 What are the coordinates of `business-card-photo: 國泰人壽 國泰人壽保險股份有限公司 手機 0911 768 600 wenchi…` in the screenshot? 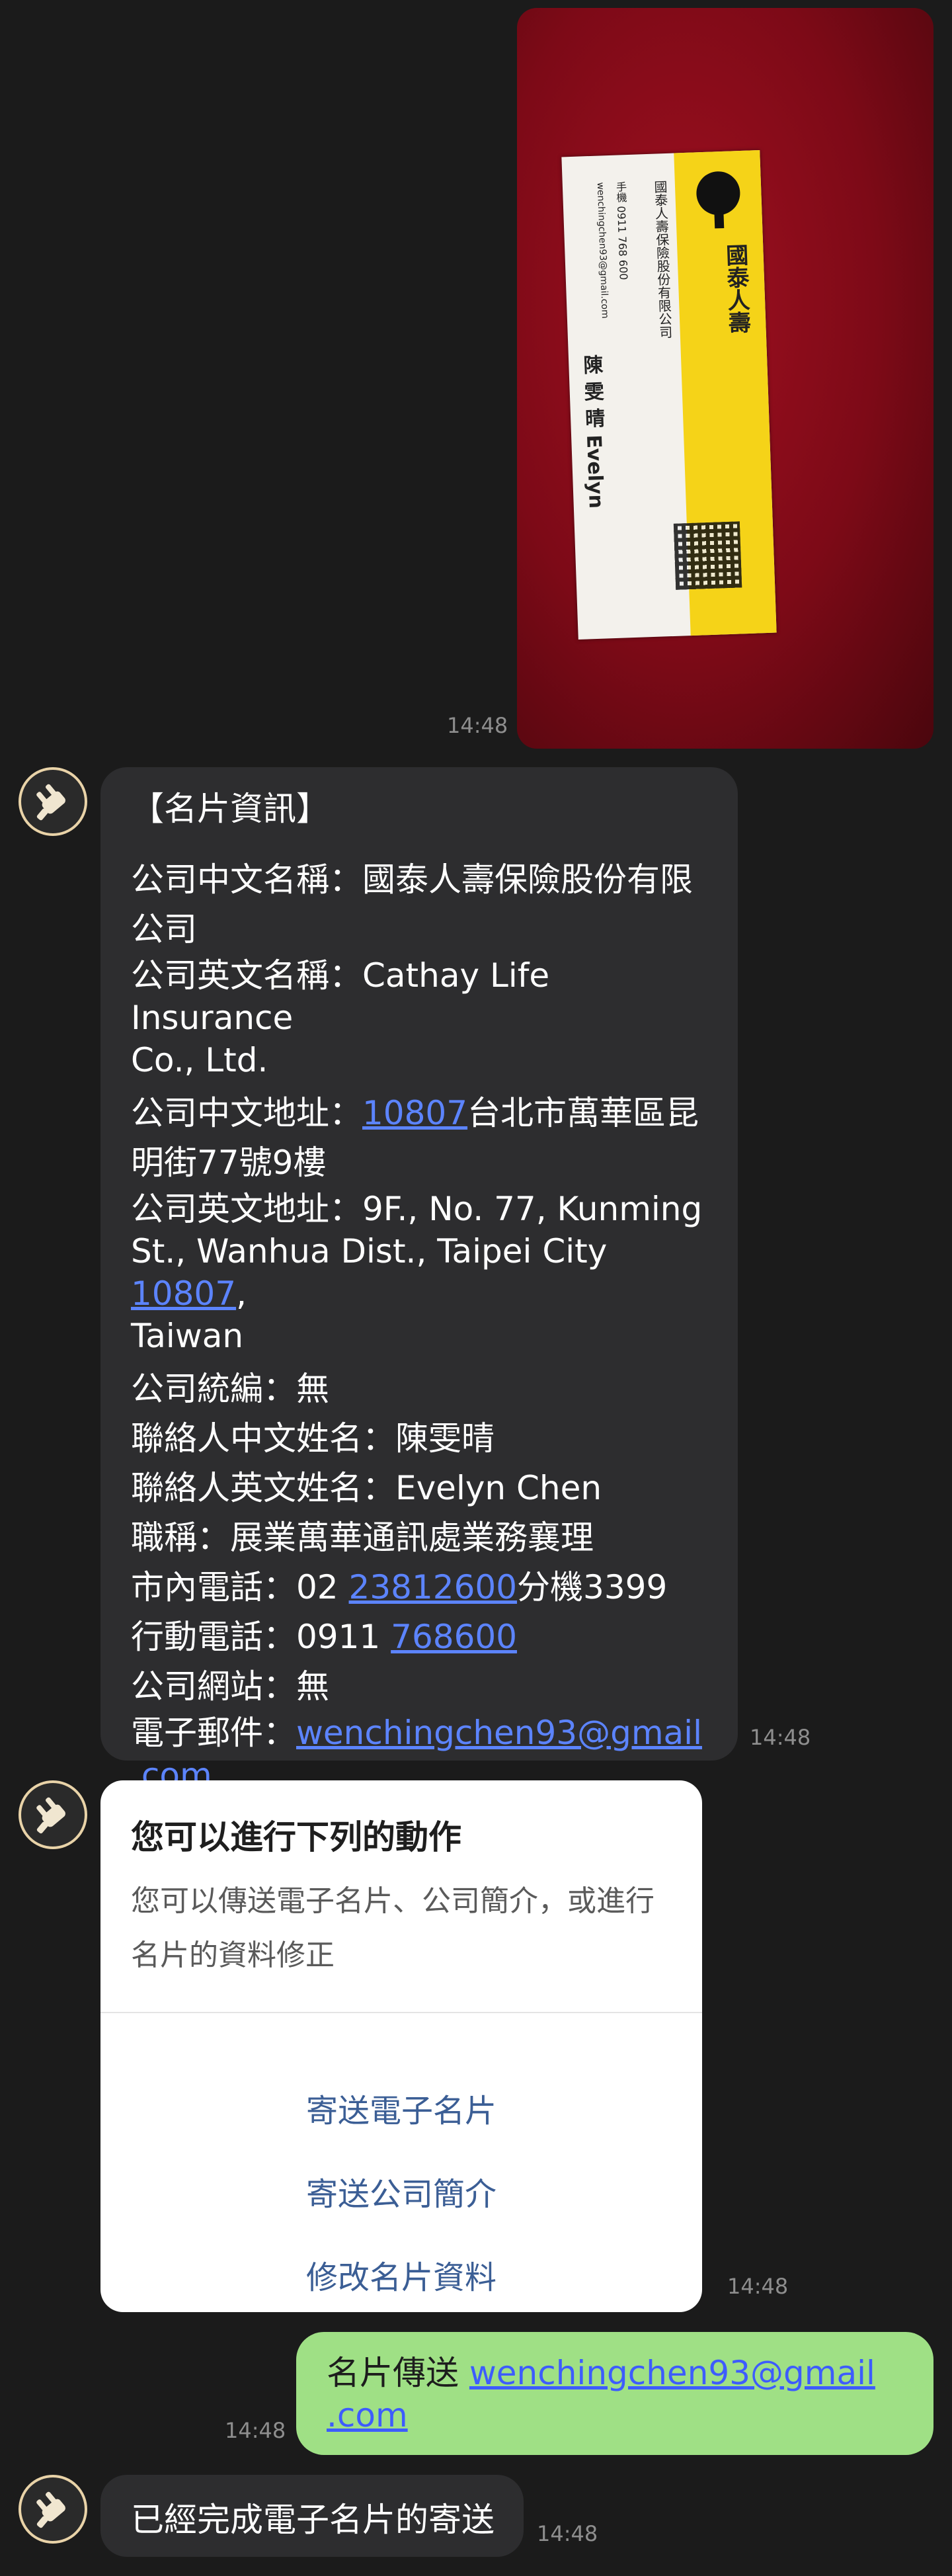 It's located at (725, 378).